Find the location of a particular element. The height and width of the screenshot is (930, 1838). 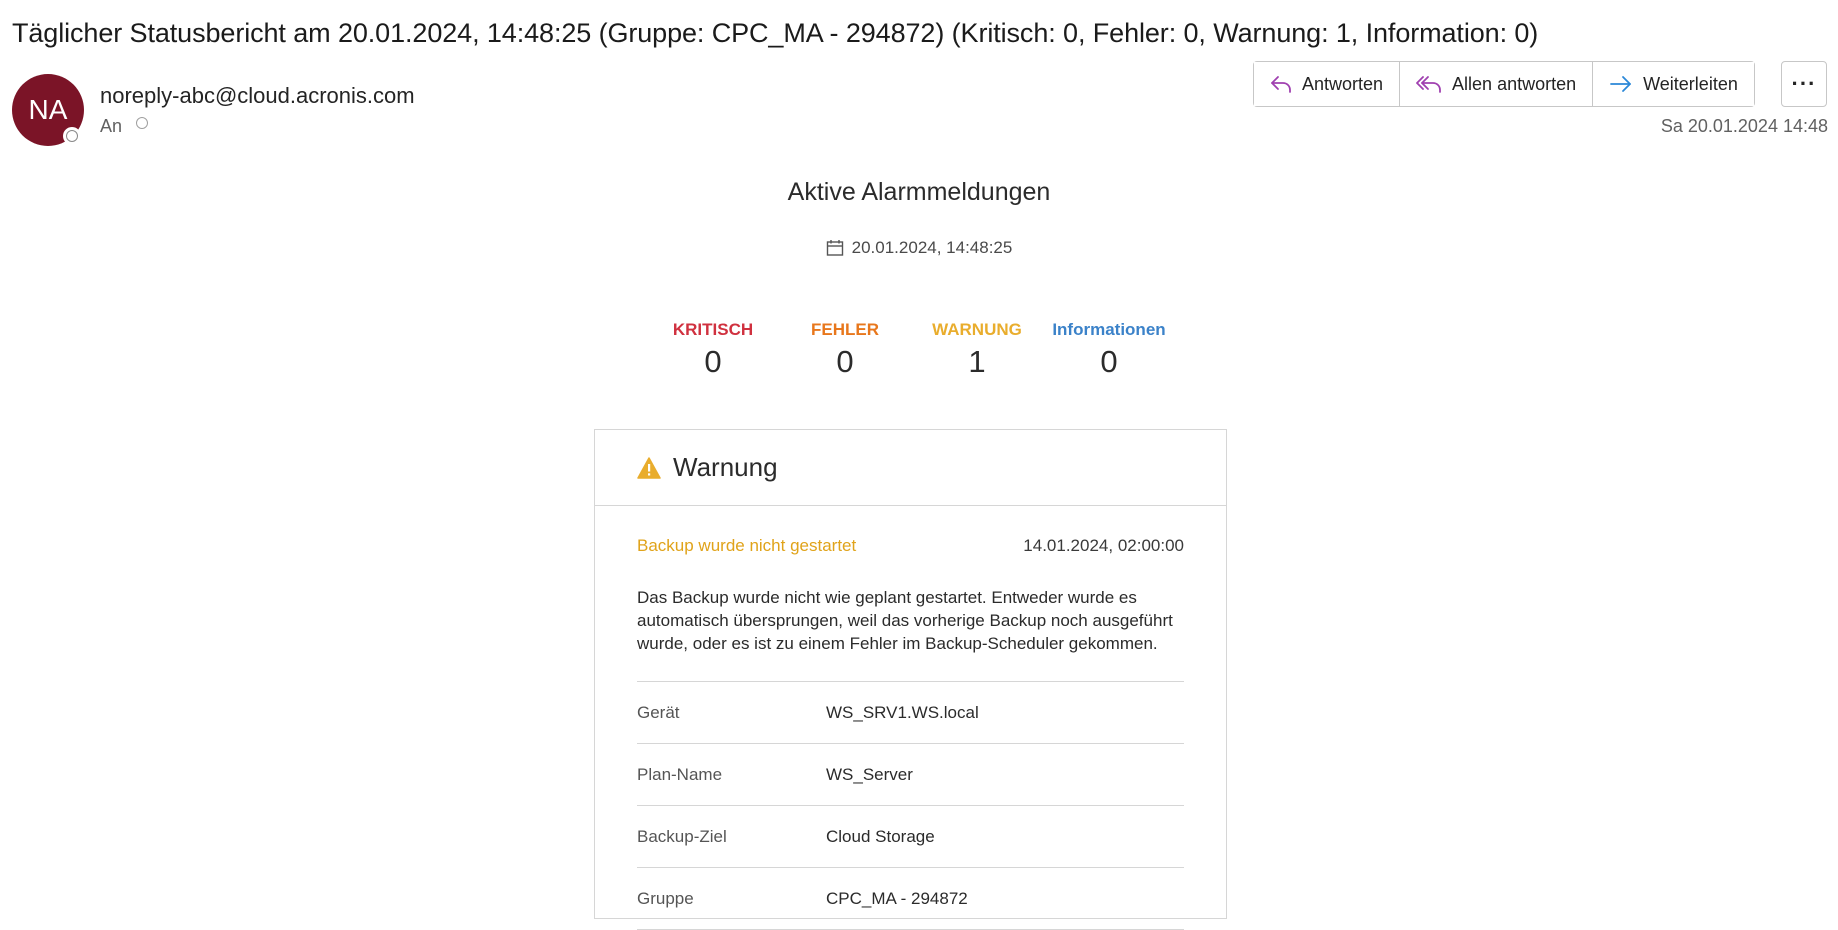

warning-icon is located at coordinates (649, 467).